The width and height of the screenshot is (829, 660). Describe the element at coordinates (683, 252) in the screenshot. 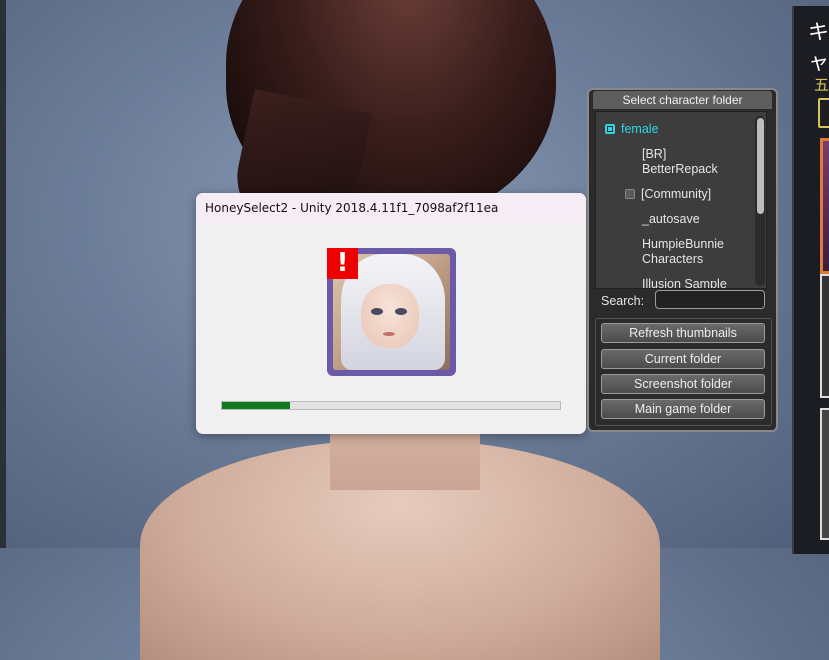

I see `folder-item-humpiebunnie: HumpieBunnie Characters` at that location.